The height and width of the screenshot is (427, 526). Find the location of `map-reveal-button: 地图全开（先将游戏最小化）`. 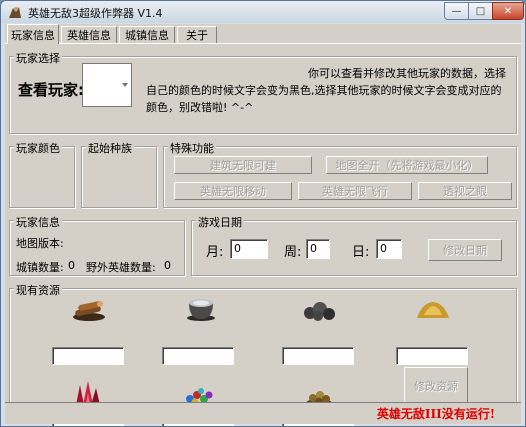

map-reveal-button: 地图全开（先将游戏最小化） is located at coordinates (407, 165).